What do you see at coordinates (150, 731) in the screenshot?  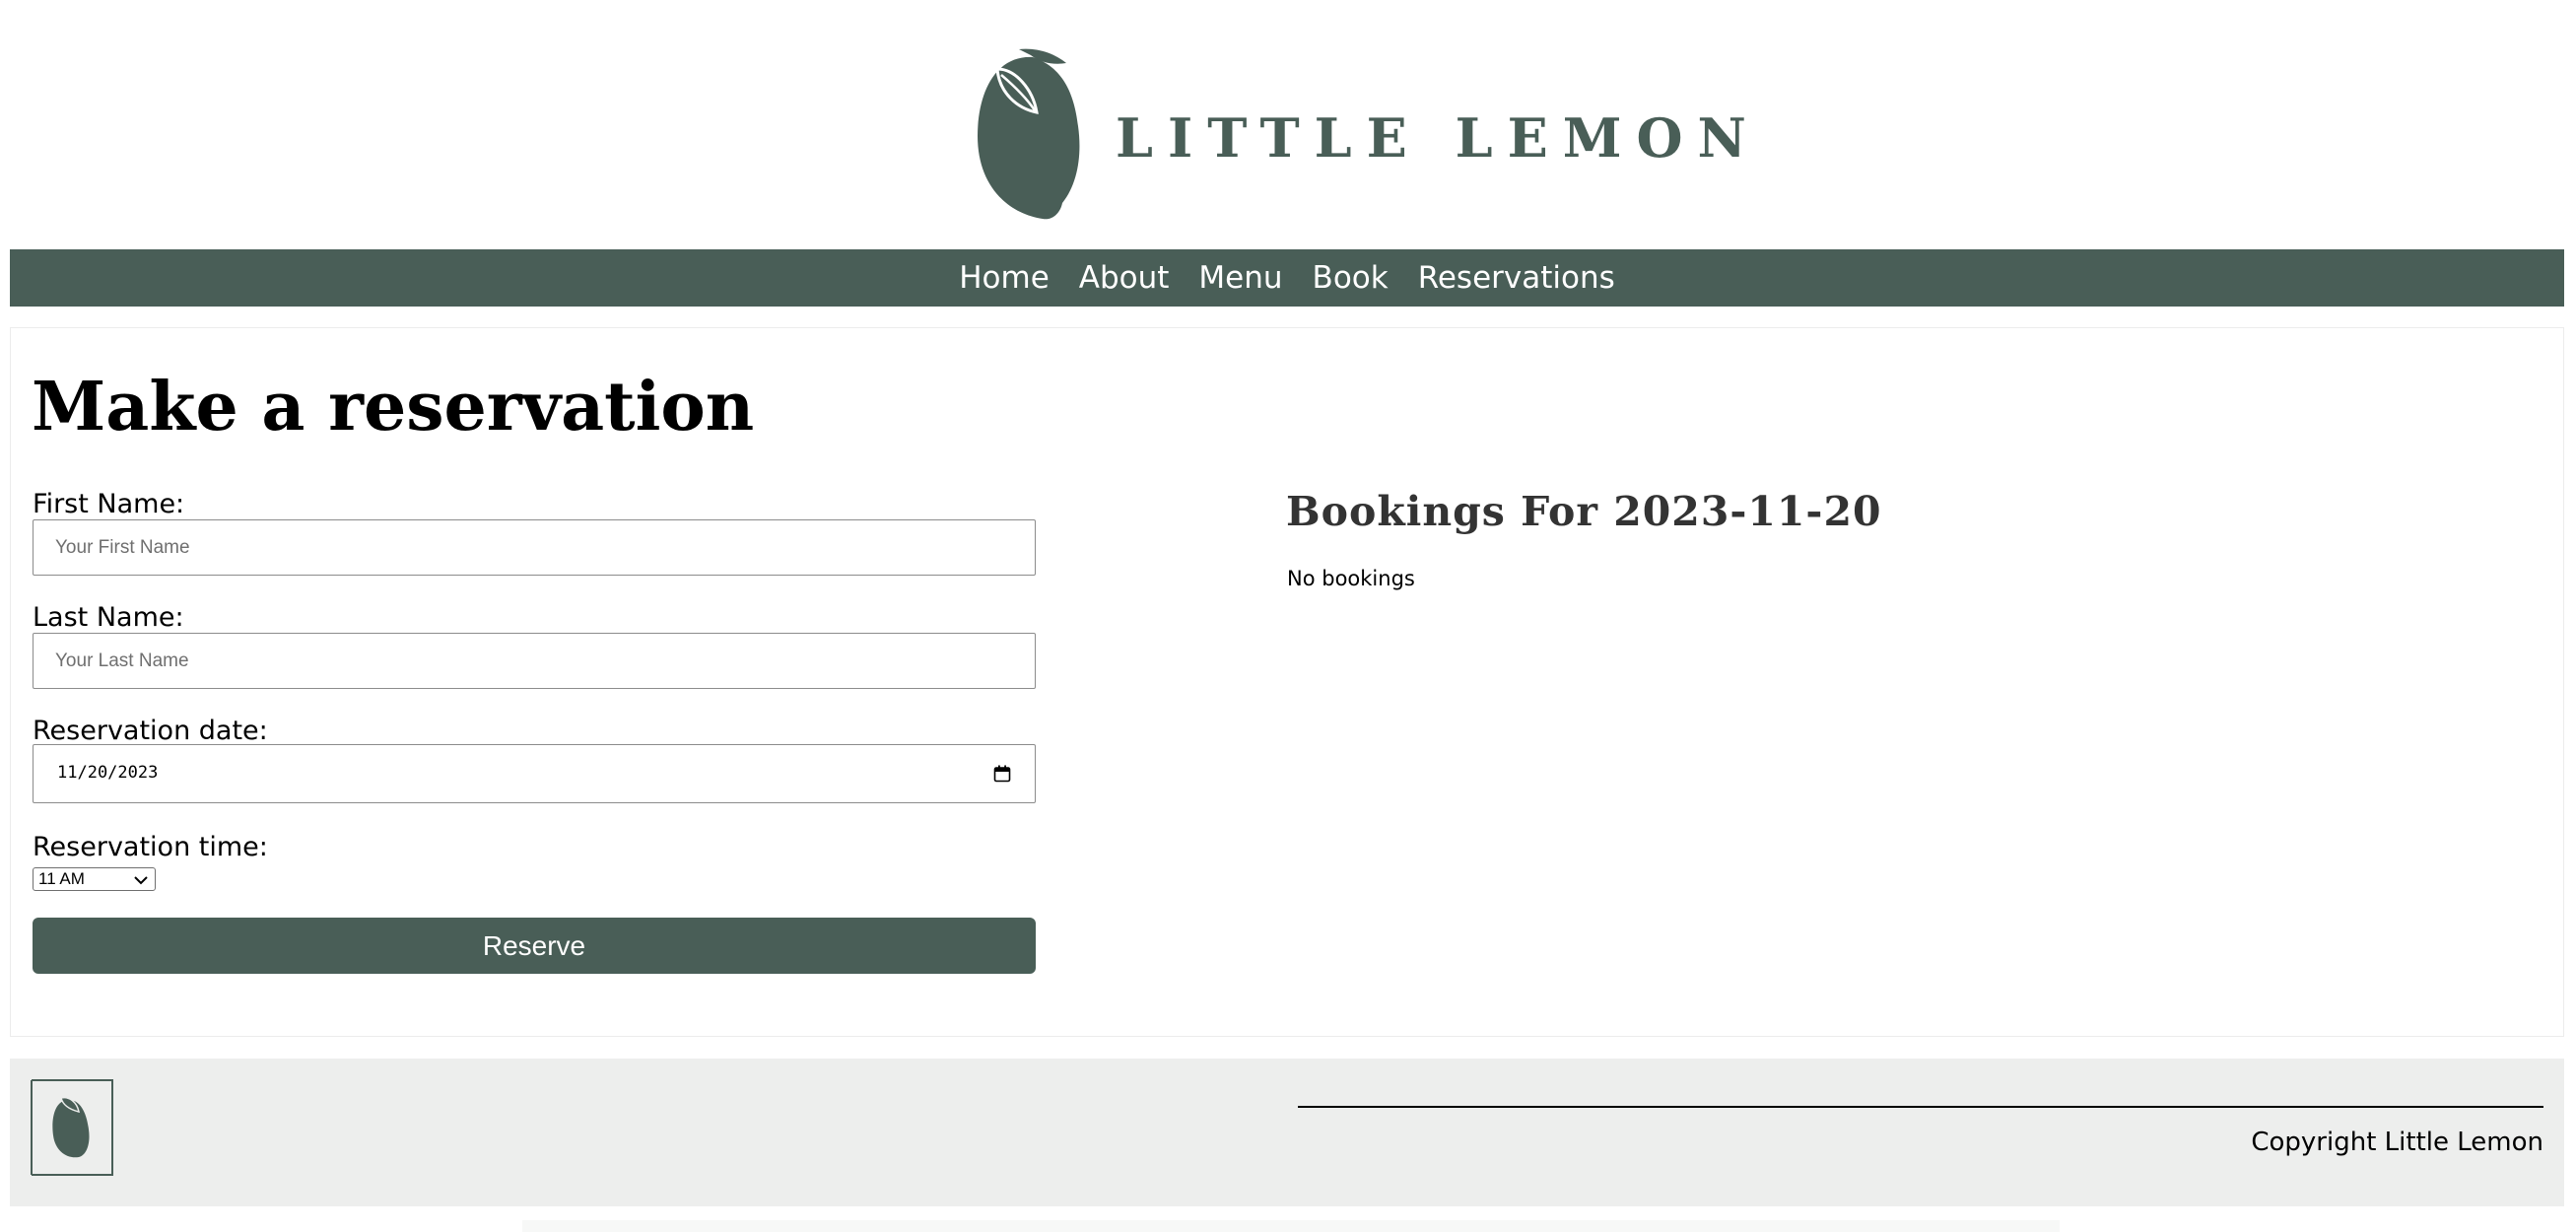 I see `reservation-date-label: Reservation date:` at bounding box center [150, 731].